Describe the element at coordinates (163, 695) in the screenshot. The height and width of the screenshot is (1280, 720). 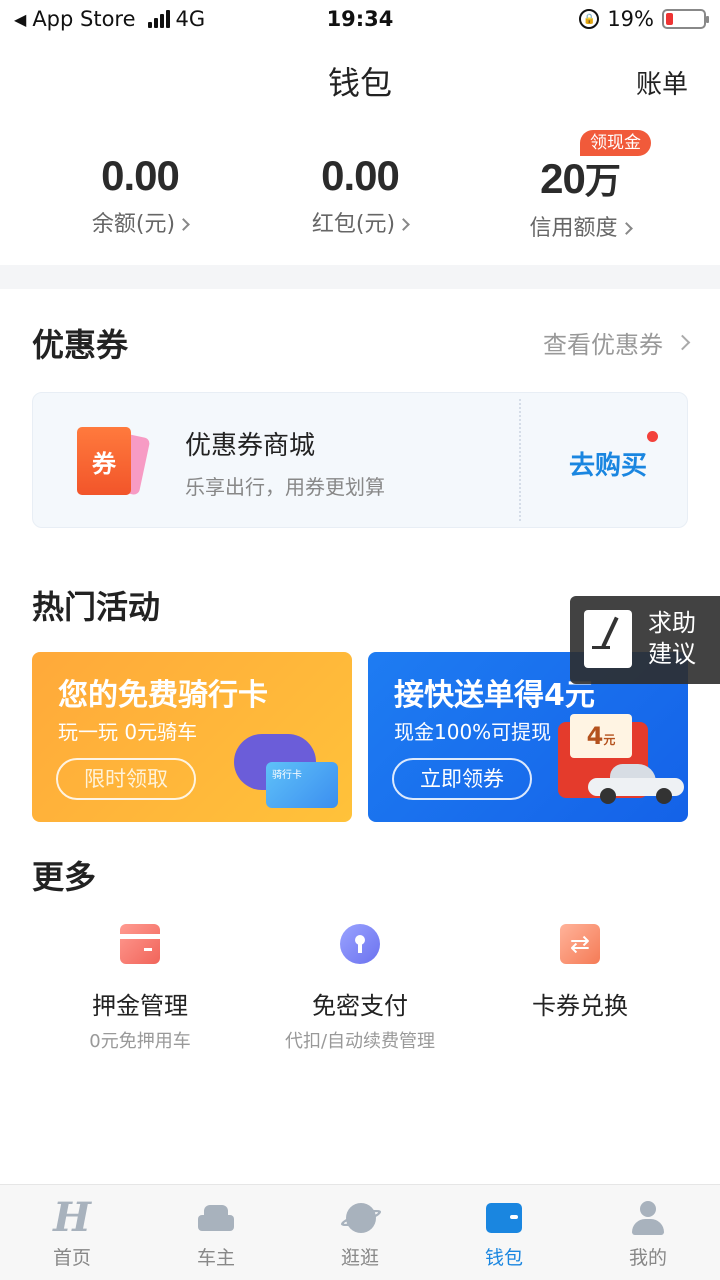
I see `promo-title: 您的免费骑行卡` at that location.